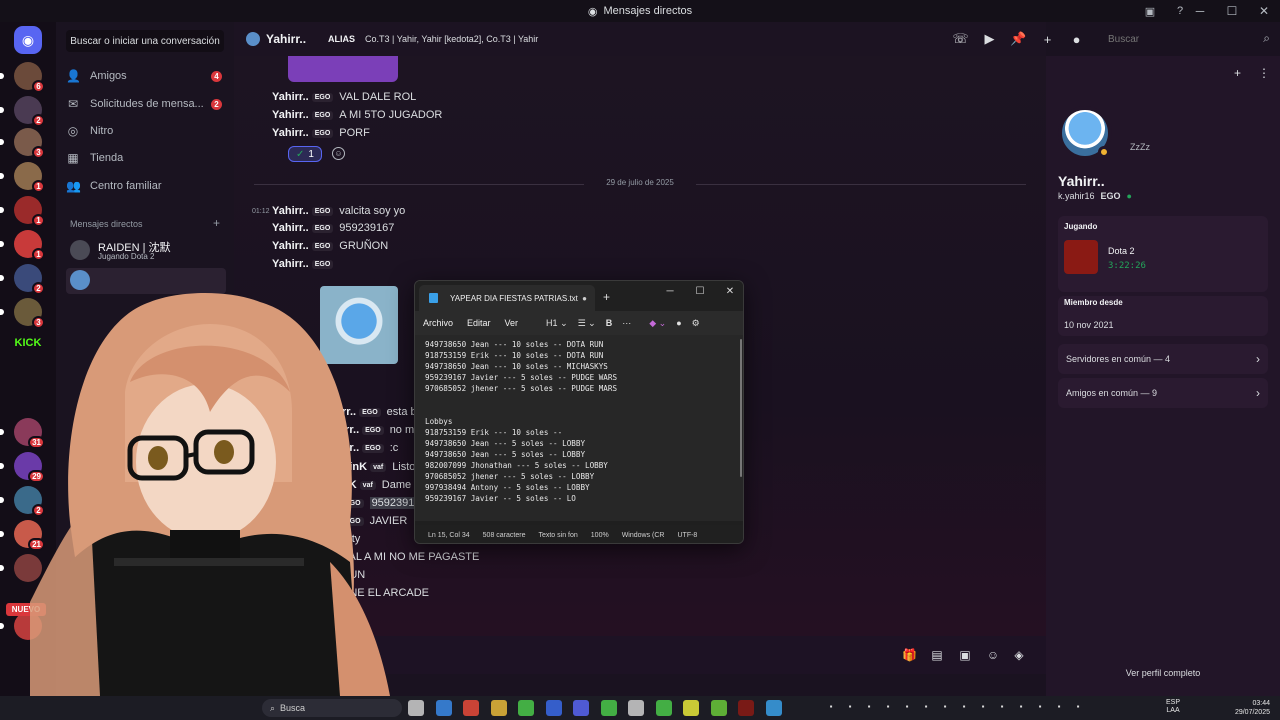 This screenshot has height=720, width=1280. I want to click on sticker-icon: ▣, so click(965, 655).